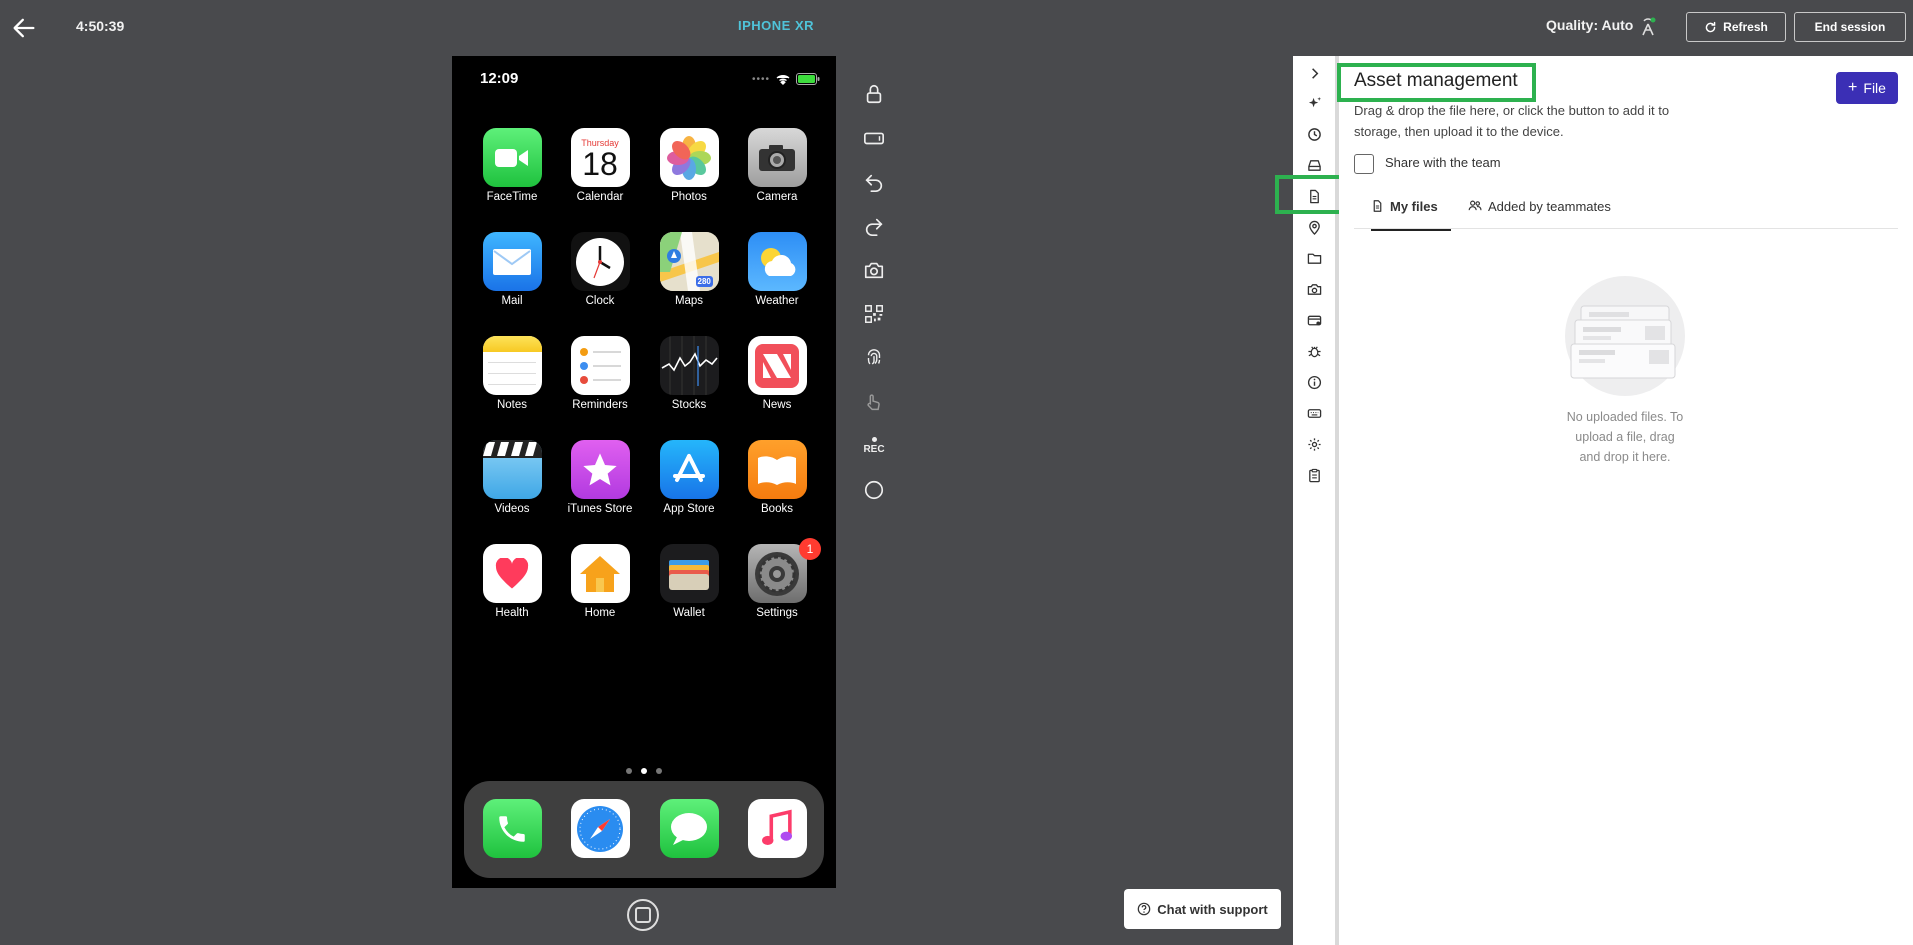 The height and width of the screenshot is (945, 1913). What do you see at coordinates (600, 573) in the screenshot?
I see `home-app-icon` at bounding box center [600, 573].